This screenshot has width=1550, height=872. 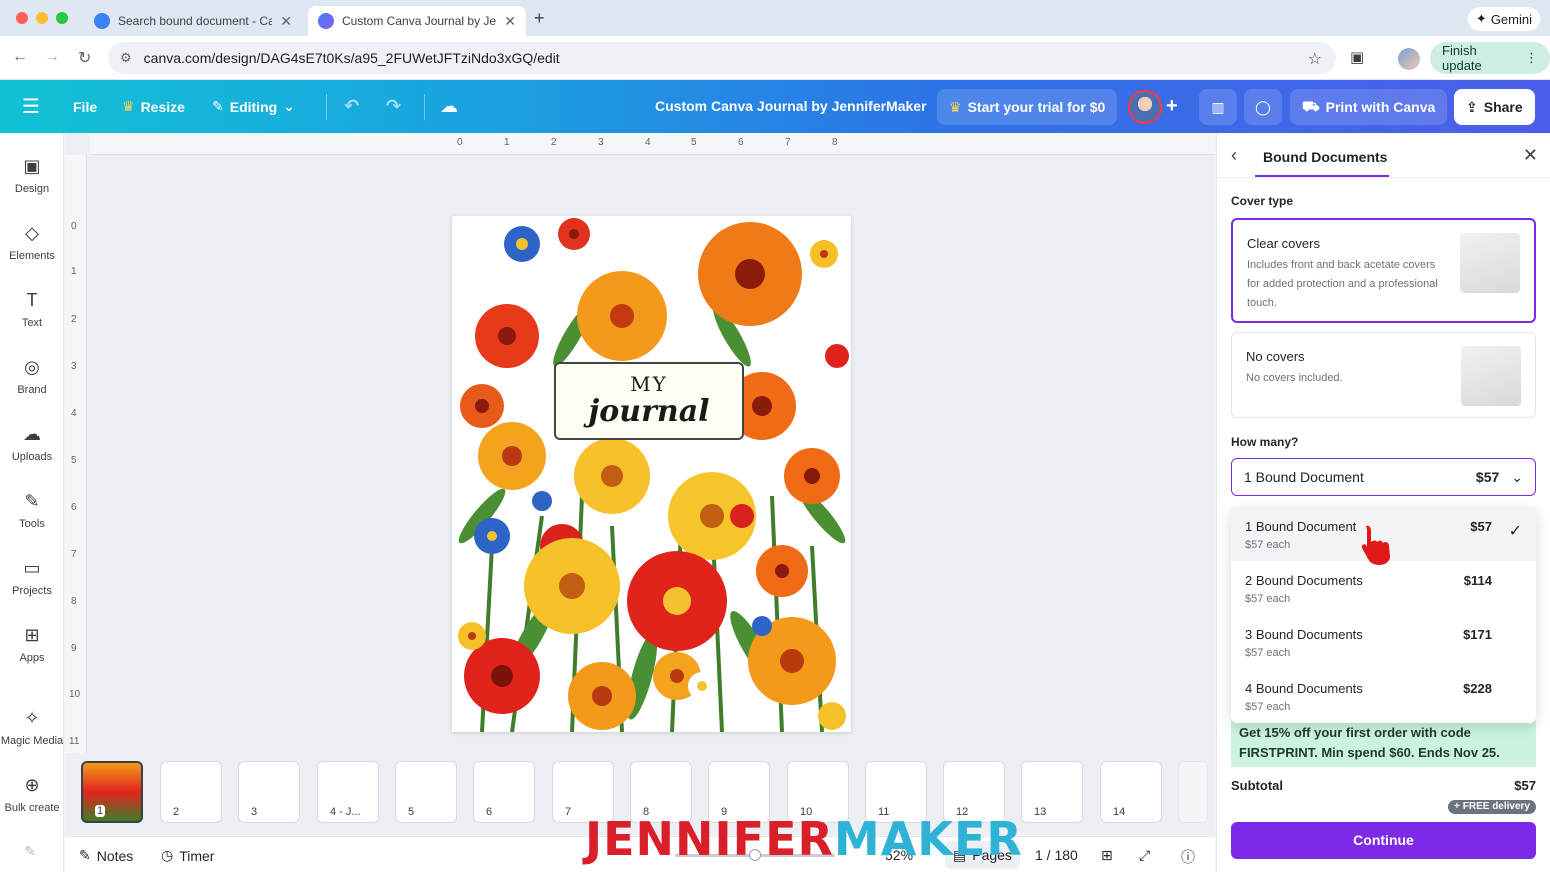 What do you see at coordinates (1268, 707) in the screenshot?
I see `quantity-option-unit-price: $57 each` at bounding box center [1268, 707].